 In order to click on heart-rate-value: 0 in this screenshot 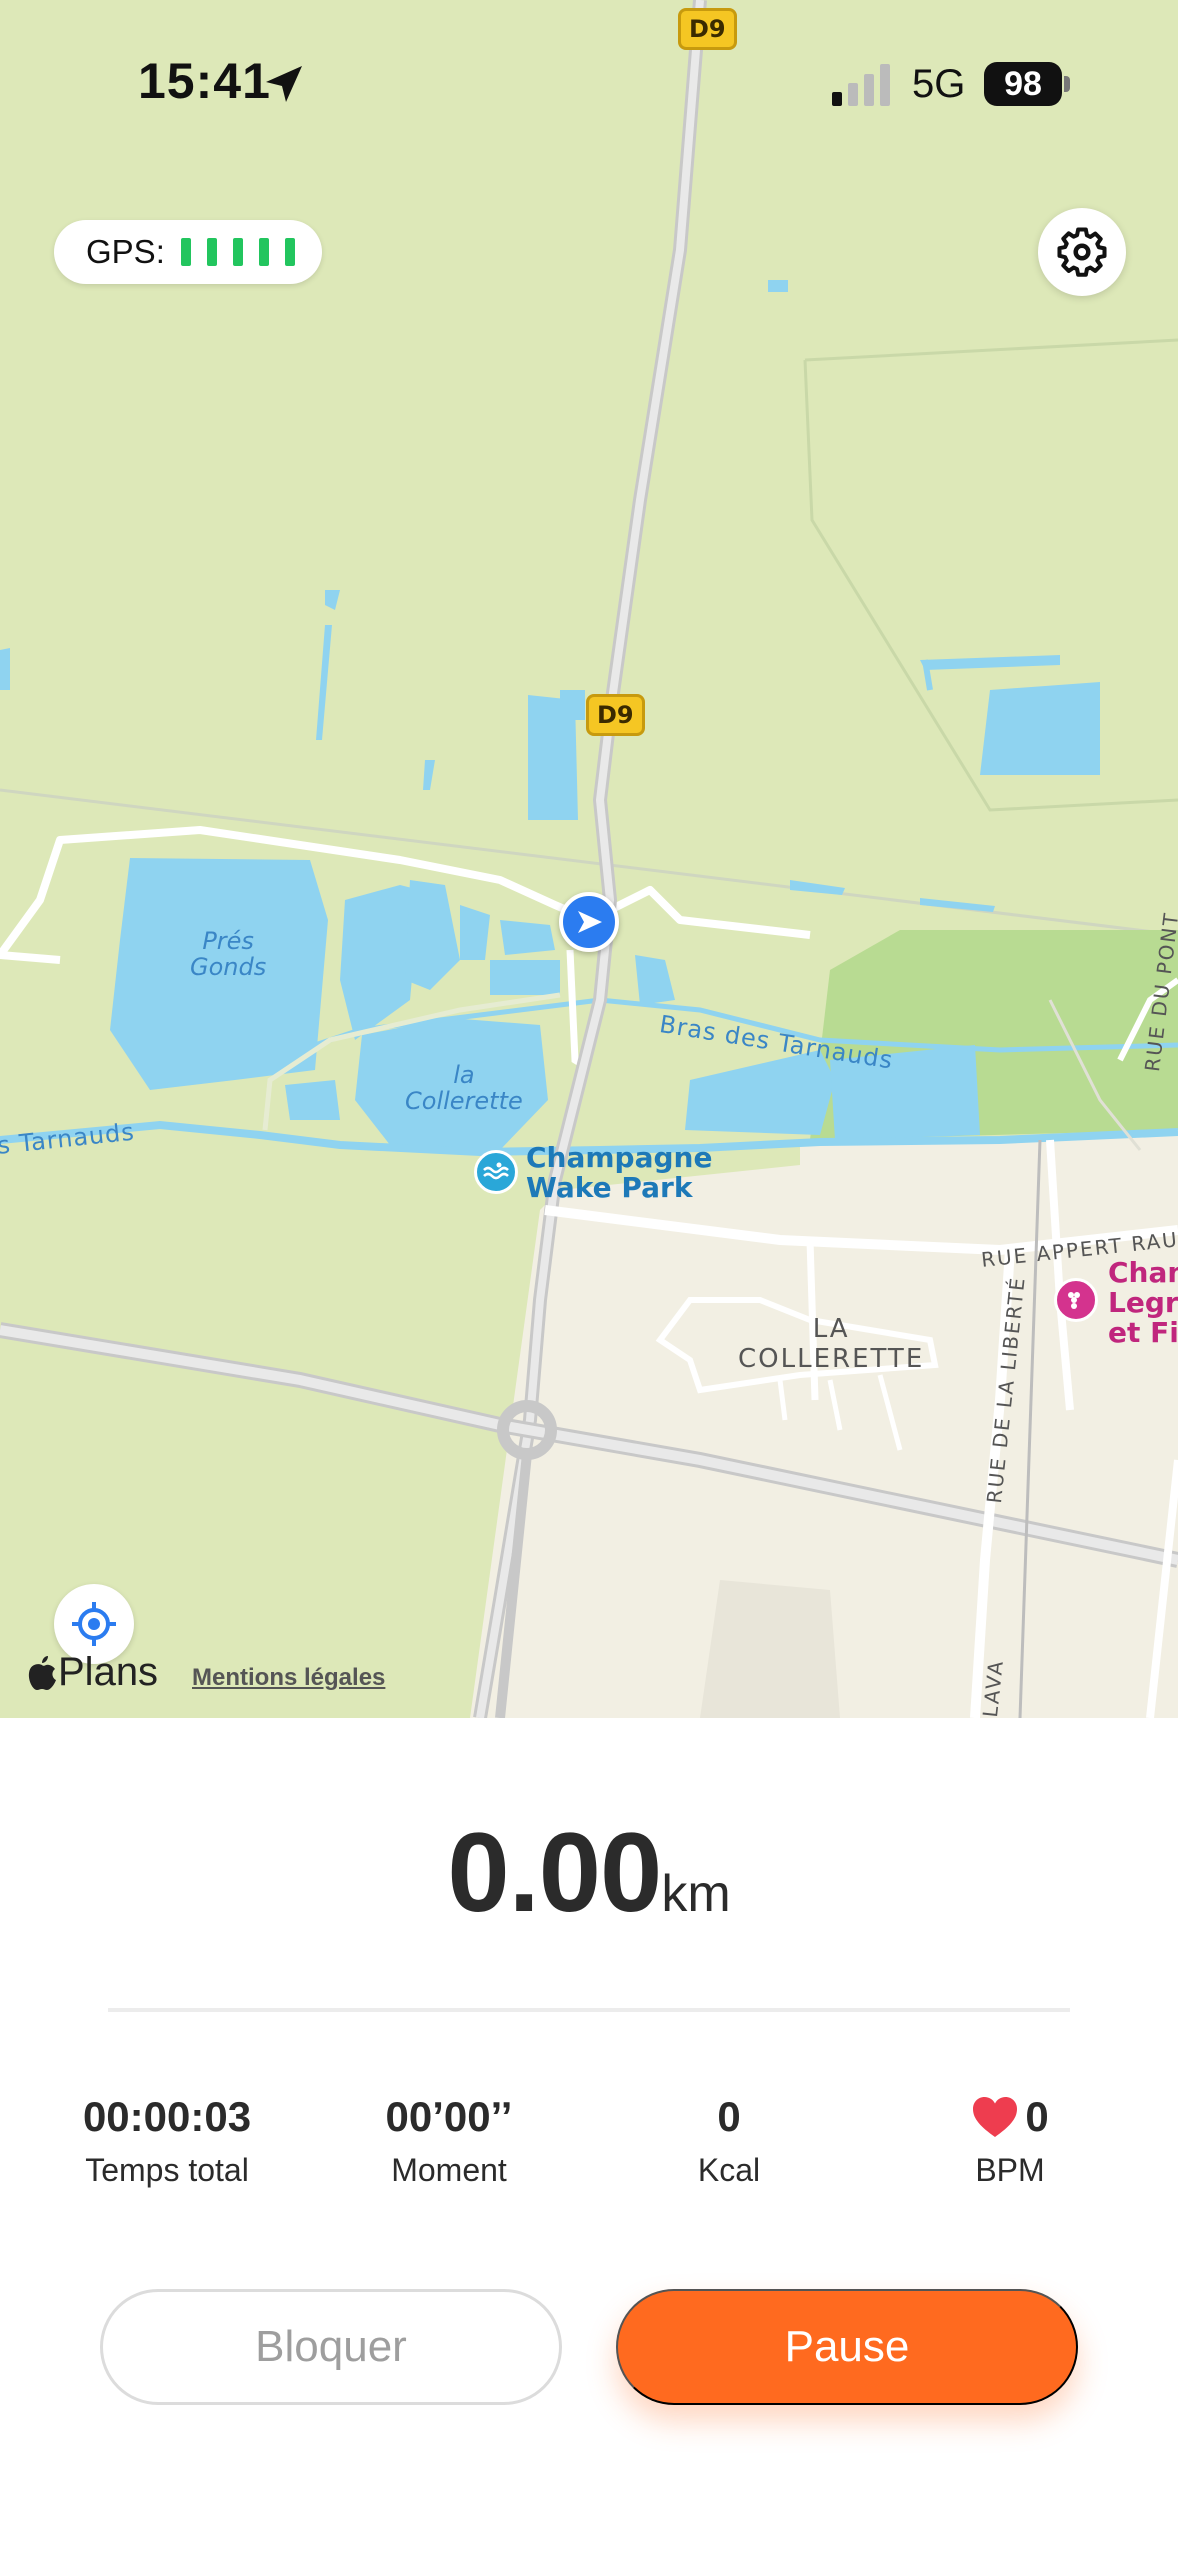, I will do `click(1037, 2116)`.